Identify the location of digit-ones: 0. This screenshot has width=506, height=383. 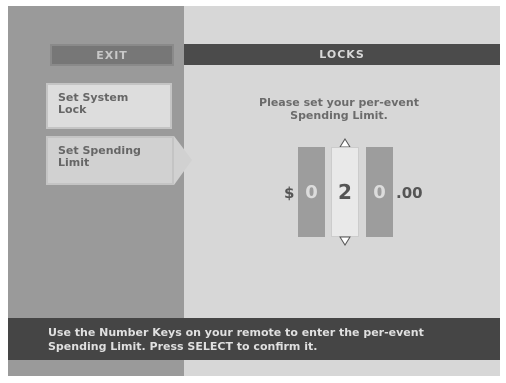
(379, 192).